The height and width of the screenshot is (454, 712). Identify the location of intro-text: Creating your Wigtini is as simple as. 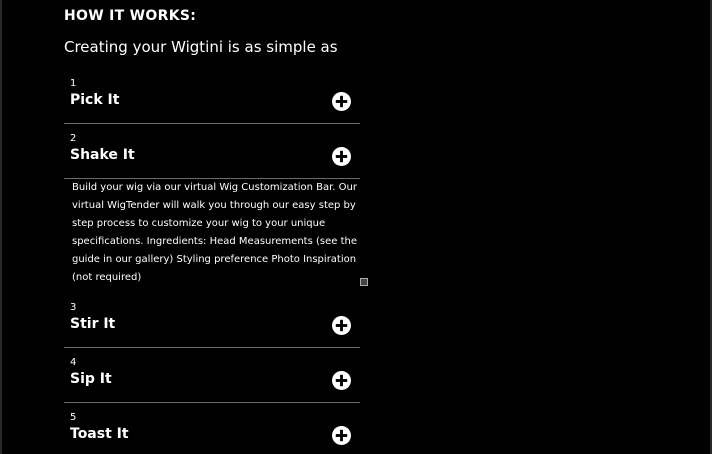
(201, 47).